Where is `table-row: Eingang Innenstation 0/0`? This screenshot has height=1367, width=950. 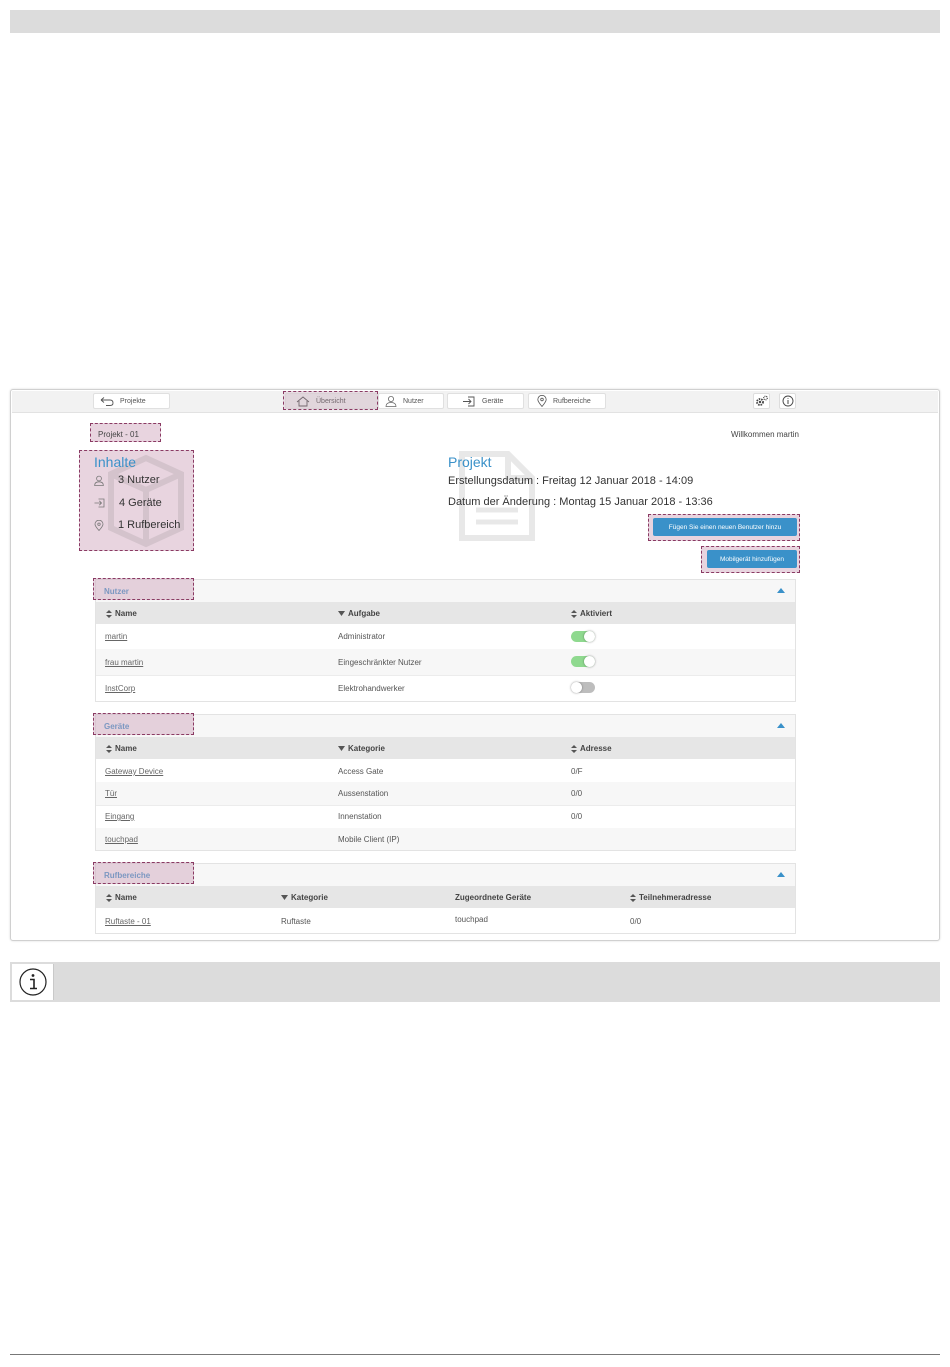 table-row: Eingang Innenstation 0/0 is located at coordinates (445, 817).